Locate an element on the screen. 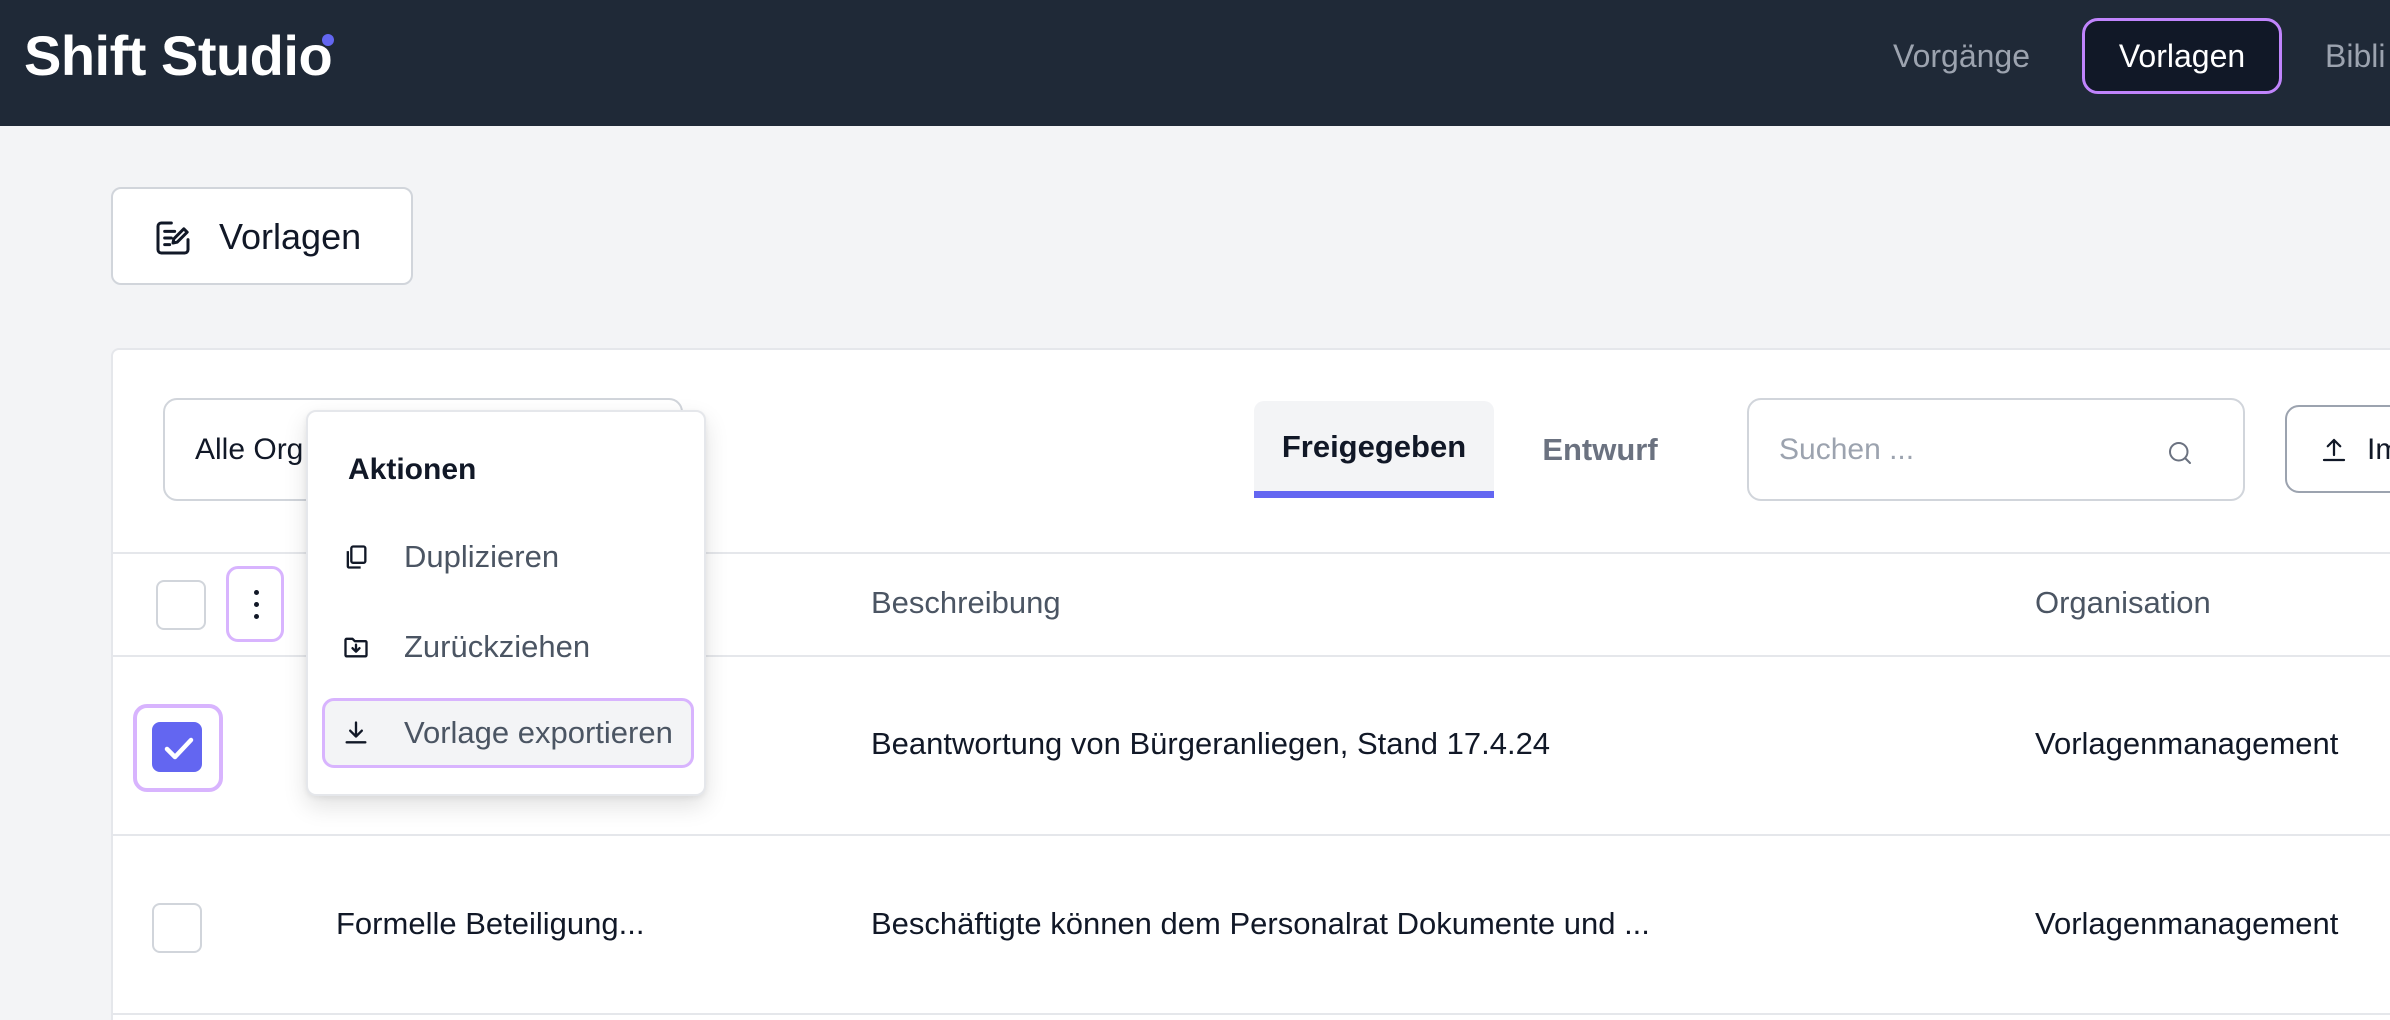 This screenshot has width=2390, height=1020. folder-download-icon is located at coordinates (356, 647).